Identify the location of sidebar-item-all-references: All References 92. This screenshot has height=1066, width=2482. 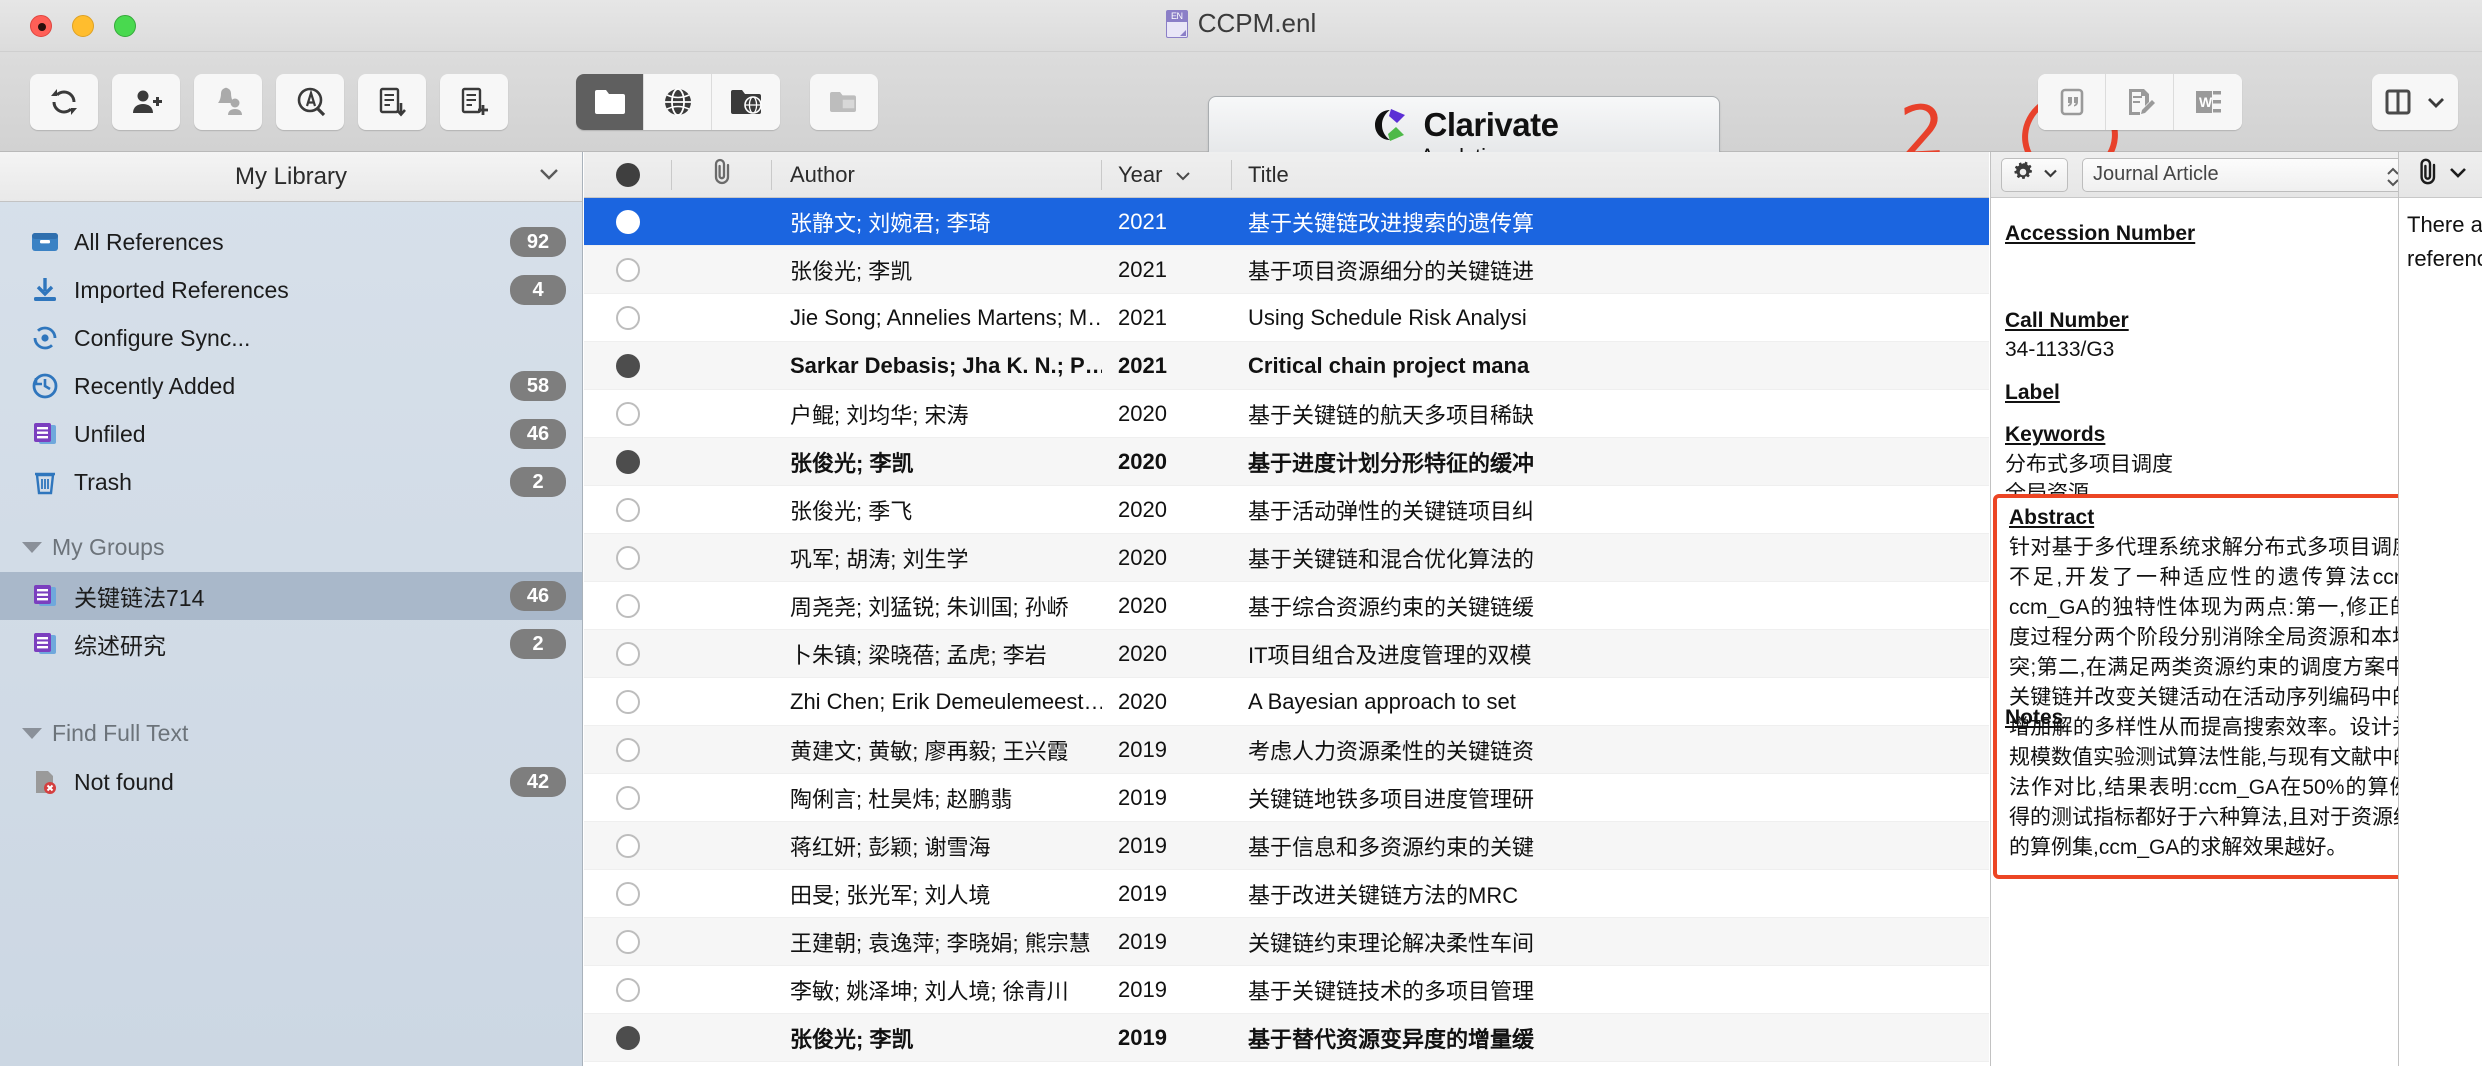
(291, 242).